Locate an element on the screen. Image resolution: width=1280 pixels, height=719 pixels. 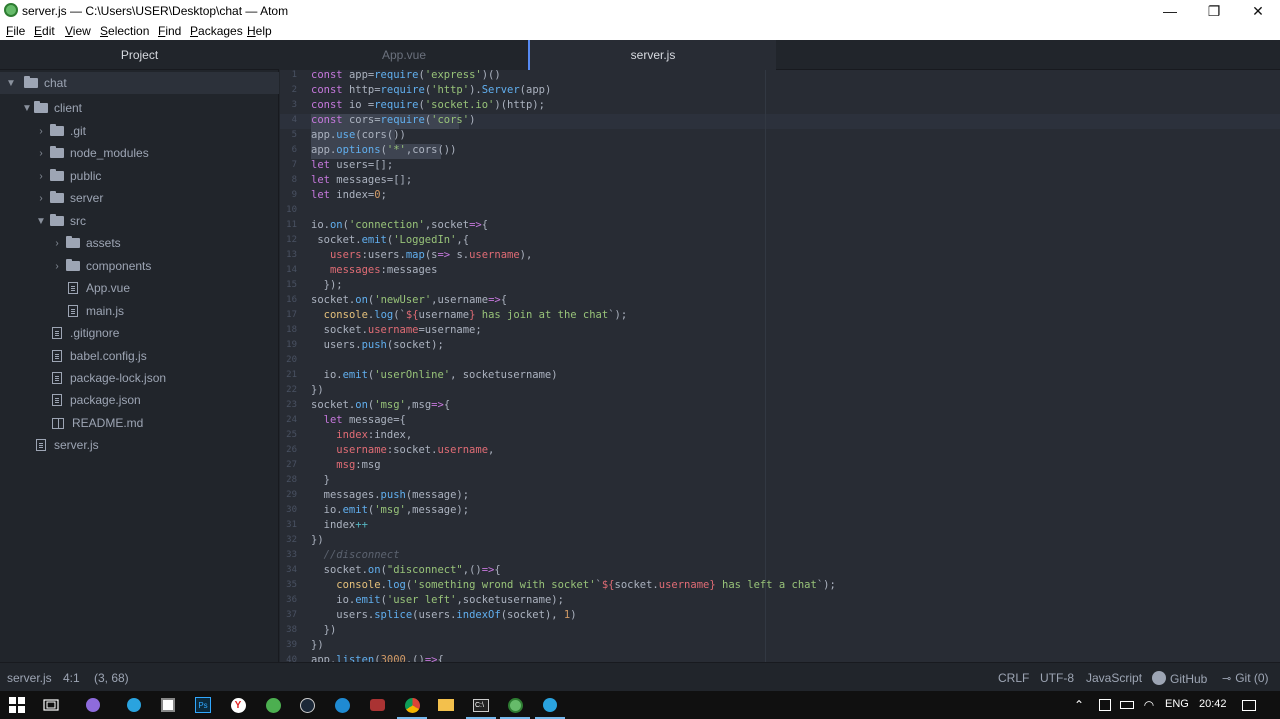
tab-bar: App.vue server.js is located at coordinates (780, 55).